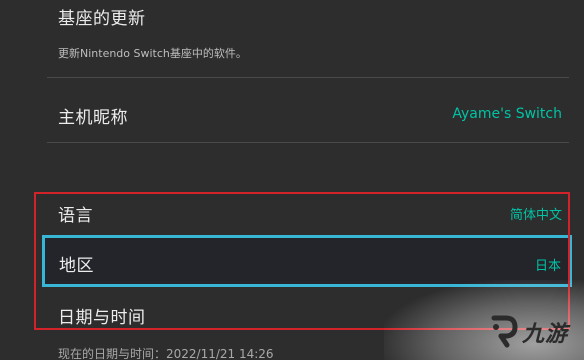 Image resolution: width=584 pixels, height=360 pixels. What do you see at coordinates (152, 53) in the screenshot?
I see `dock-update-description: 更新Nintendo Switch基座中的软件。` at bounding box center [152, 53].